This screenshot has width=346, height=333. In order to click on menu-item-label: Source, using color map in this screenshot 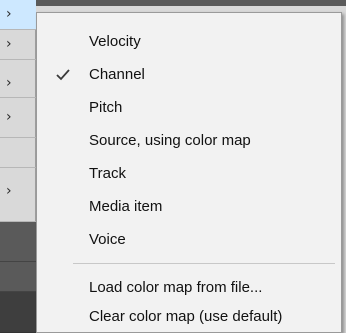, I will do `click(170, 140)`.